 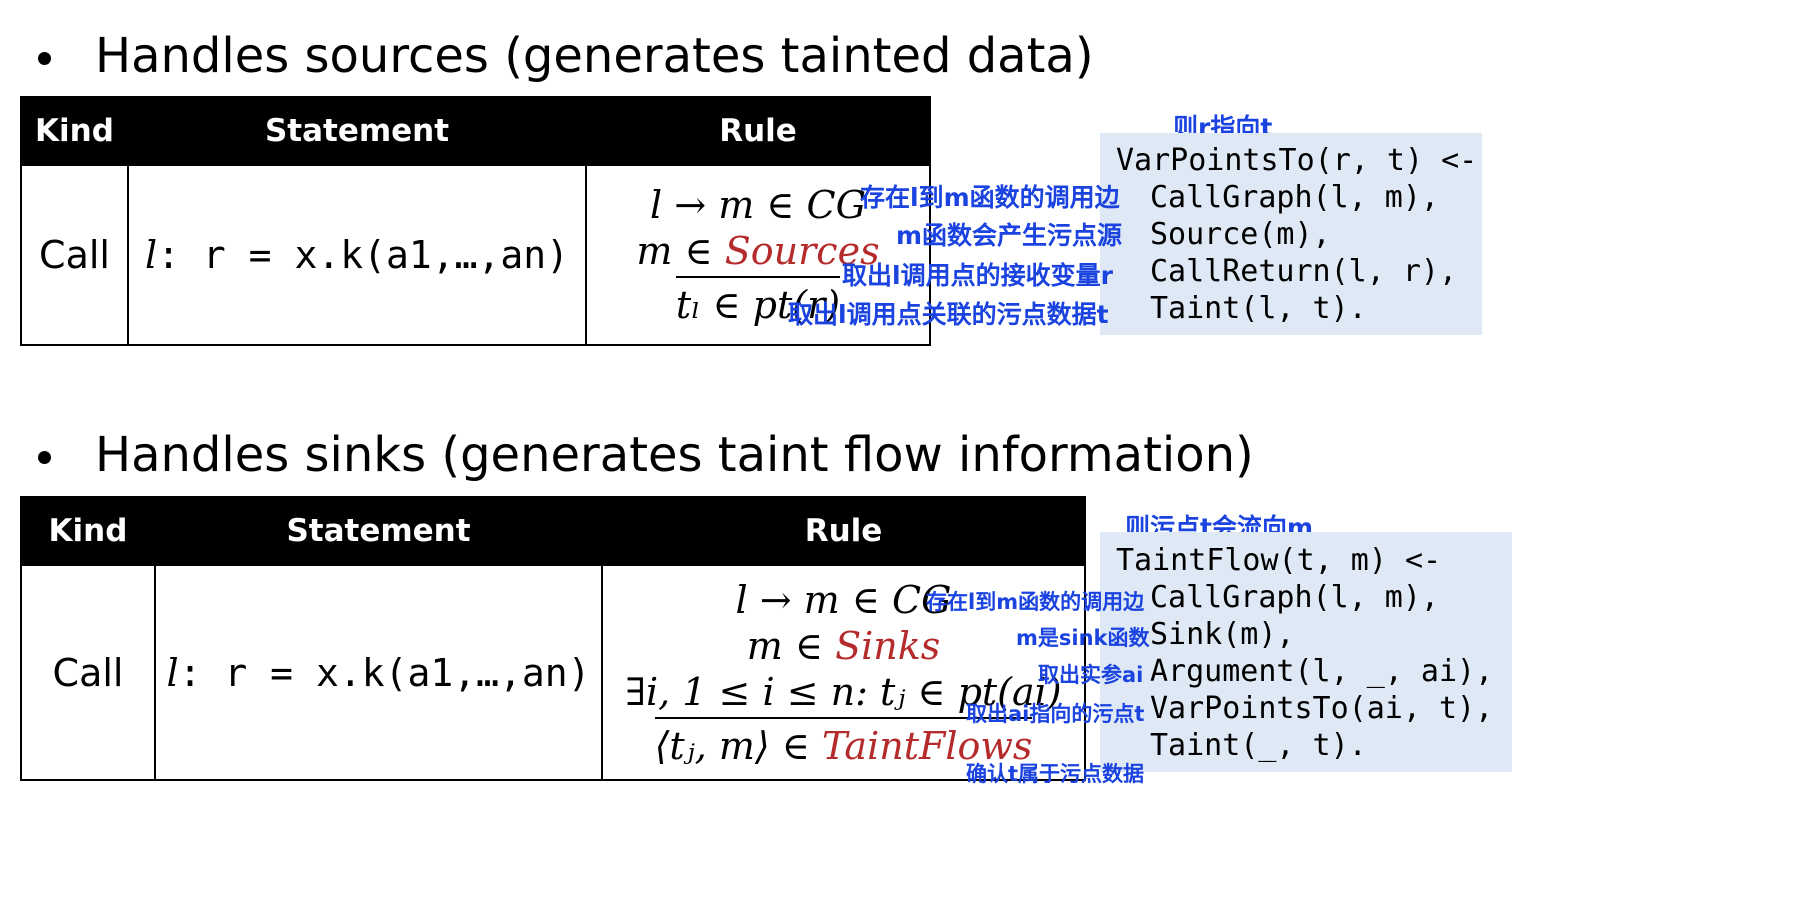 I want to click on rule-premise-sinks: m ∈ Sinks, so click(x=843, y=645).